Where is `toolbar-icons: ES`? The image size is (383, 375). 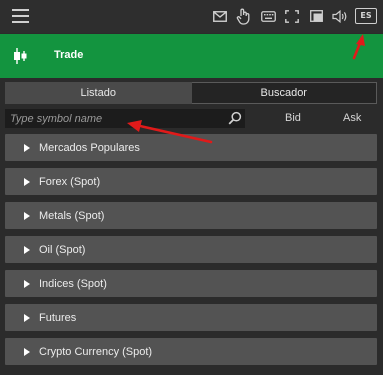 toolbar-icons: ES is located at coordinates (294, 16).